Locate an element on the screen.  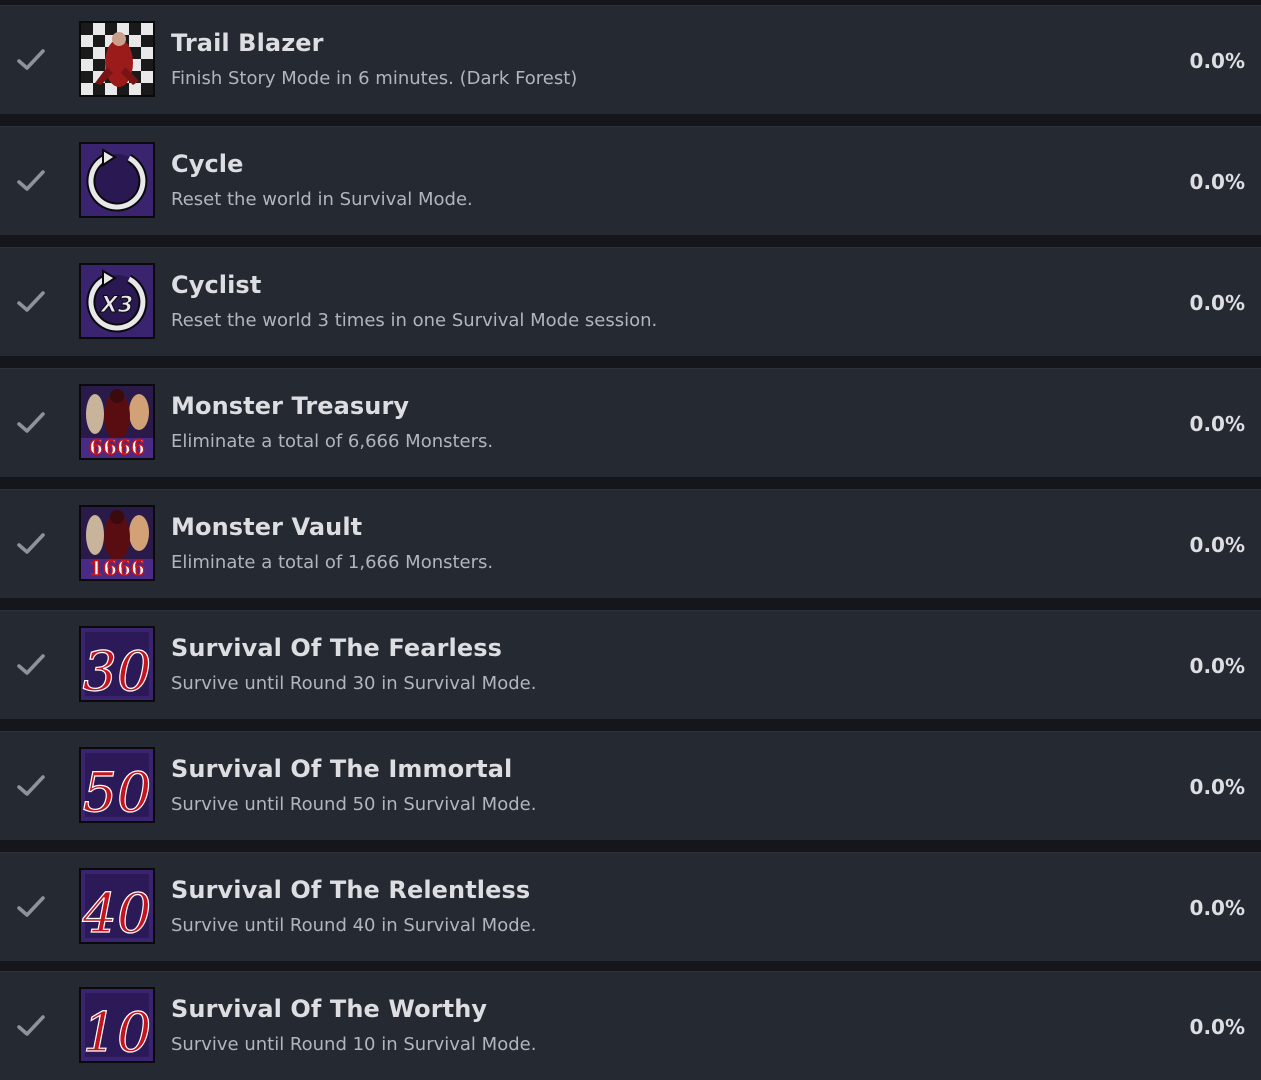
achievement-title: Monster Treasury is located at coordinates (290, 406).